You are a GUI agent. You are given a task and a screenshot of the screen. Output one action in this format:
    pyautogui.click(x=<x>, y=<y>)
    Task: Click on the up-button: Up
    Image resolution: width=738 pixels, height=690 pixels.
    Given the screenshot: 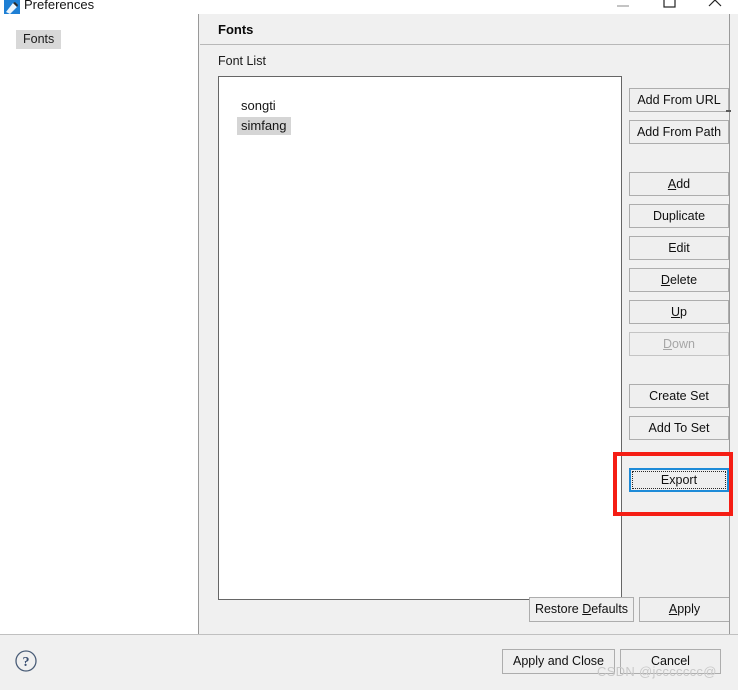 What is the action you would take?
    pyautogui.click(x=679, y=312)
    